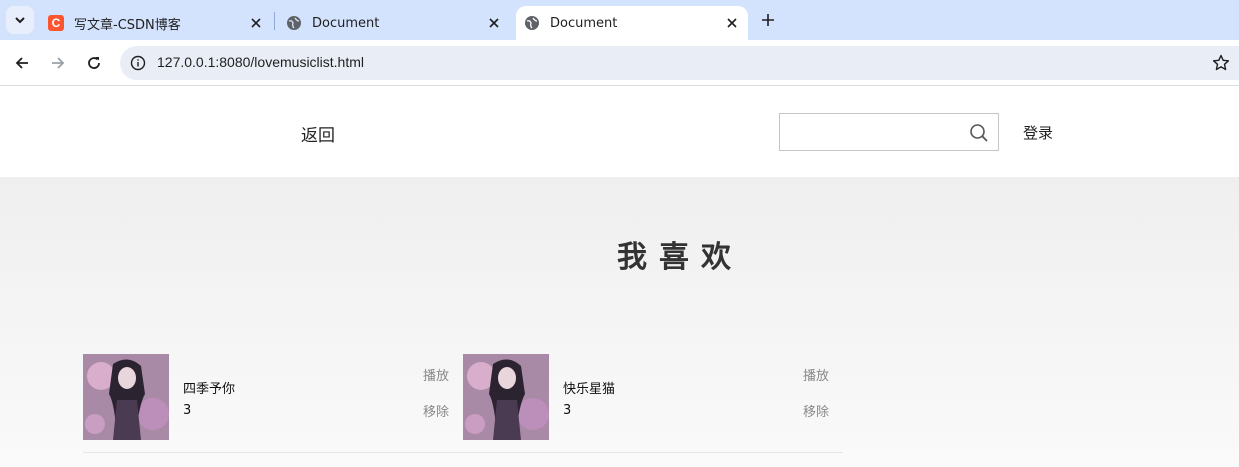 This screenshot has height=467, width=1239. Describe the element at coordinates (138, 63) in the screenshot. I see `info-icon` at that location.